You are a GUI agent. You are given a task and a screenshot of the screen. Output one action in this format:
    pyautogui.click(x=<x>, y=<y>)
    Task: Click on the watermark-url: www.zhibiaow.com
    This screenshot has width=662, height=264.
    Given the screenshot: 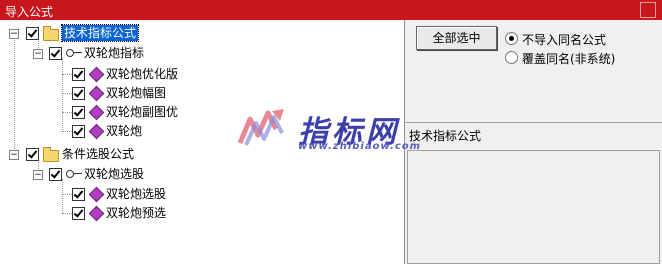 What is the action you would take?
    pyautogui.click(x=360, y=146)
    